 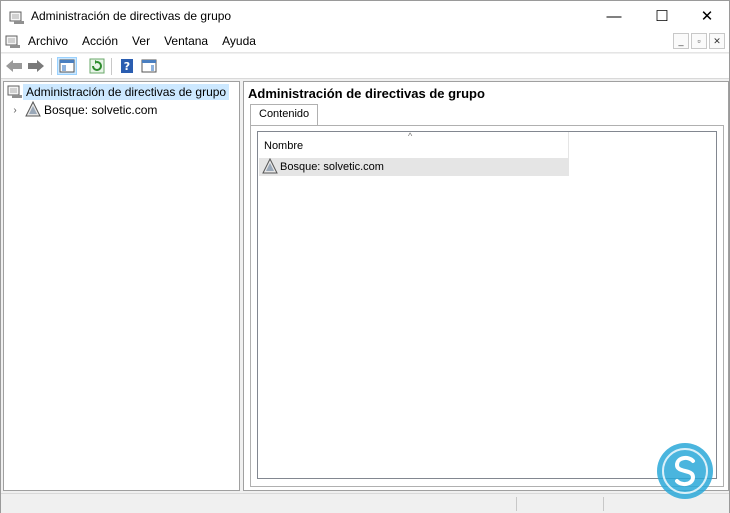 What do you see at coordinates (149, 66) in the screenshot?
I see `action-pane-icon` at bounding box center [149, 66].